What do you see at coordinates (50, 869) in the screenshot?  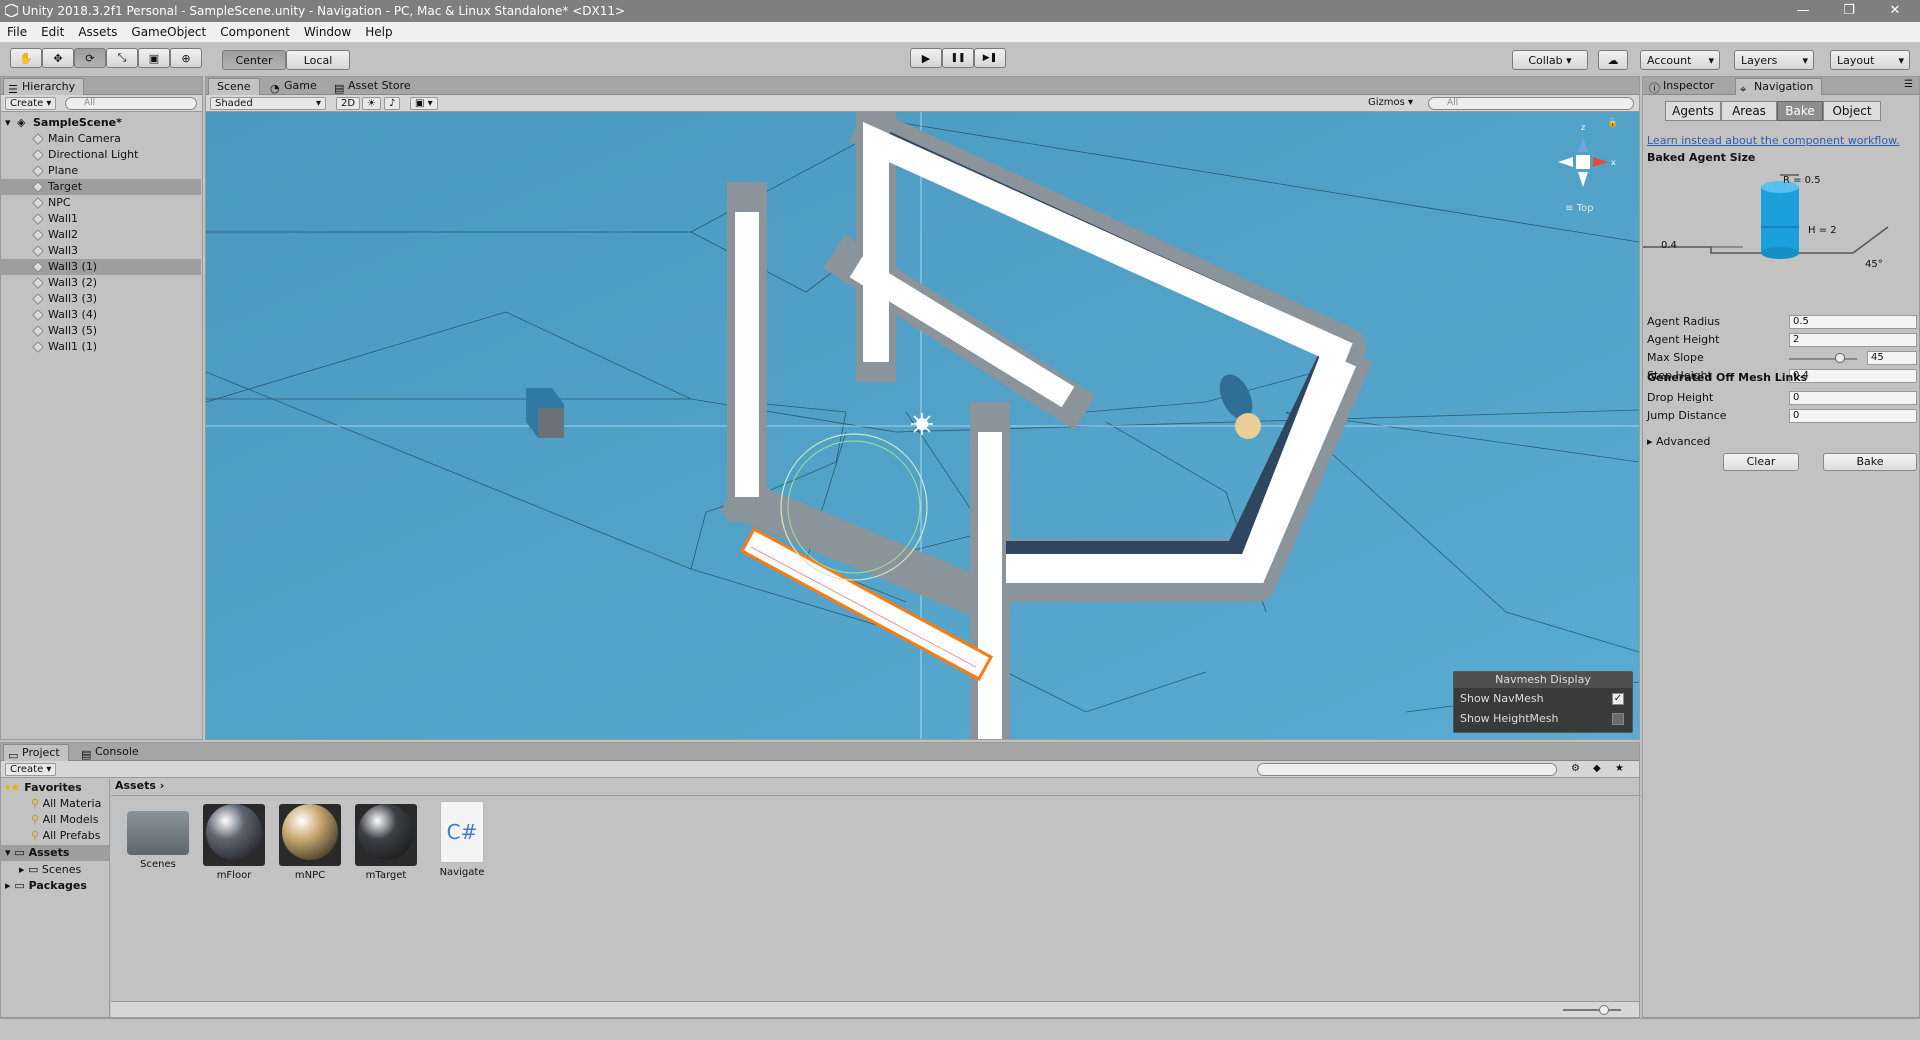 I see `tree-scenes: ▸ ▭ Scenes` at bounding box center [50, 869].